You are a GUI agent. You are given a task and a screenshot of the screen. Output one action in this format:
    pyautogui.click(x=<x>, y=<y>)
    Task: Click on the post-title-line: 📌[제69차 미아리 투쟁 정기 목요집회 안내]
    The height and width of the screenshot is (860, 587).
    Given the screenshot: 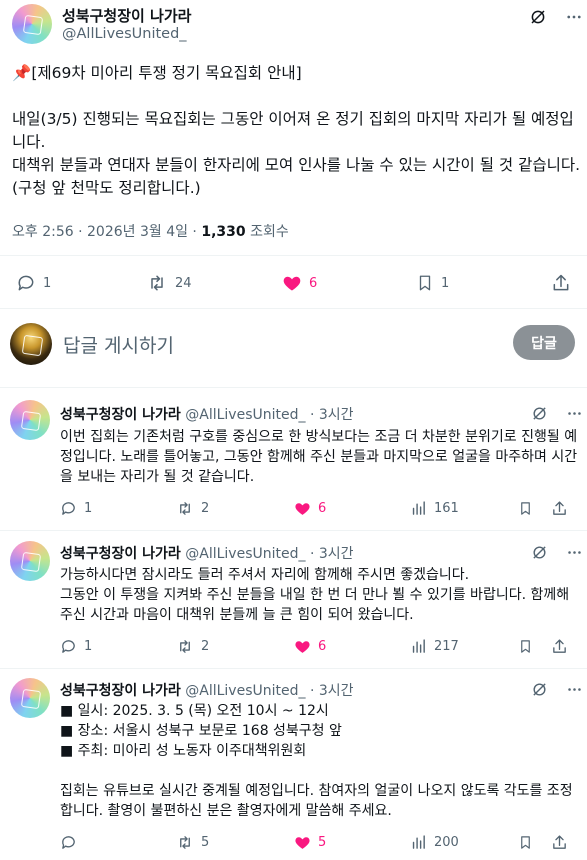 What is the action you would take?
    pyautogui.click(x=297, y=73)
    